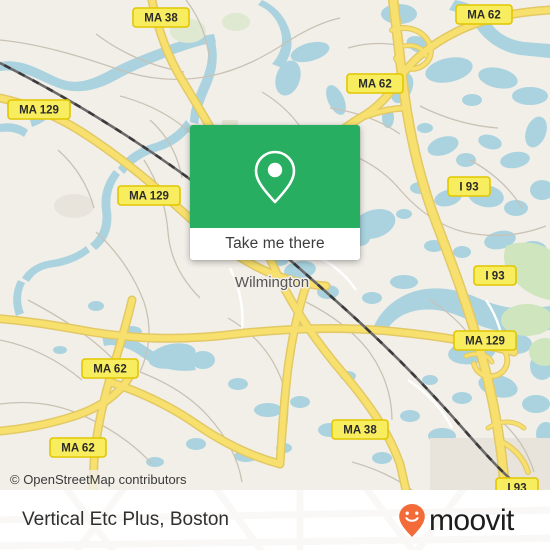  Describe the element at coordinates (125, 519) in the screenshot. I see `place-title: Vertical Etc Plus, Boston` at that location.